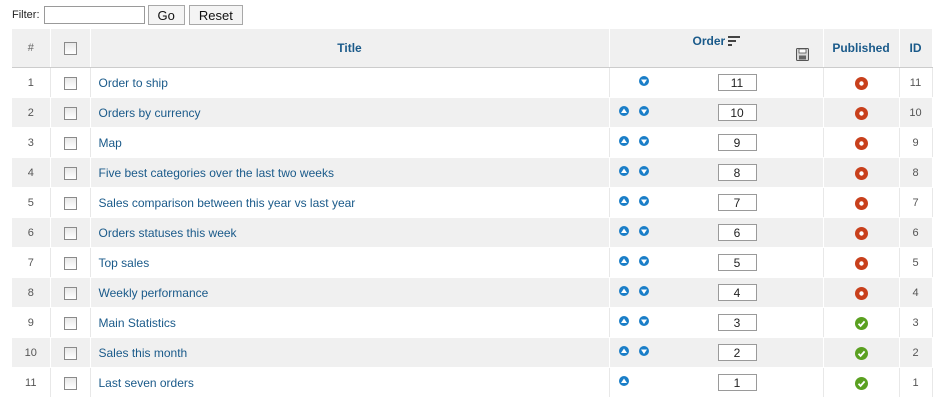 This screenshot has width=933, height=398. I want to click on table-row: 1 Order to ship 11, so click(472, 82).